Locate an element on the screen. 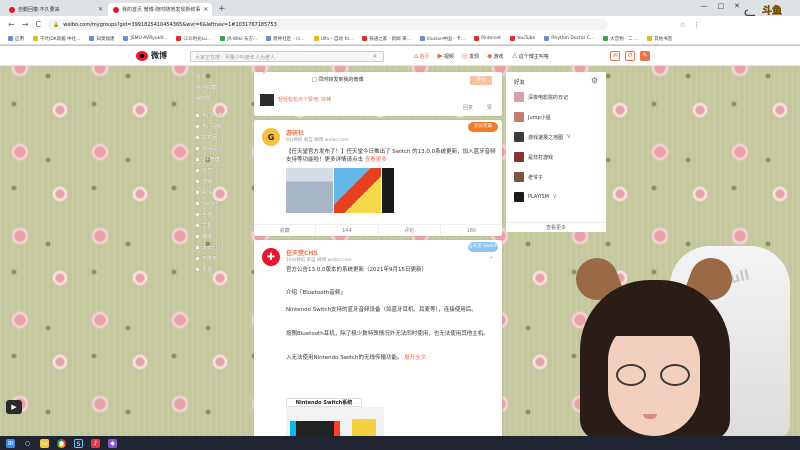 The height and width of the screenshot is (450, 800). search-icon: ○ is located at coordinates (27, 443).